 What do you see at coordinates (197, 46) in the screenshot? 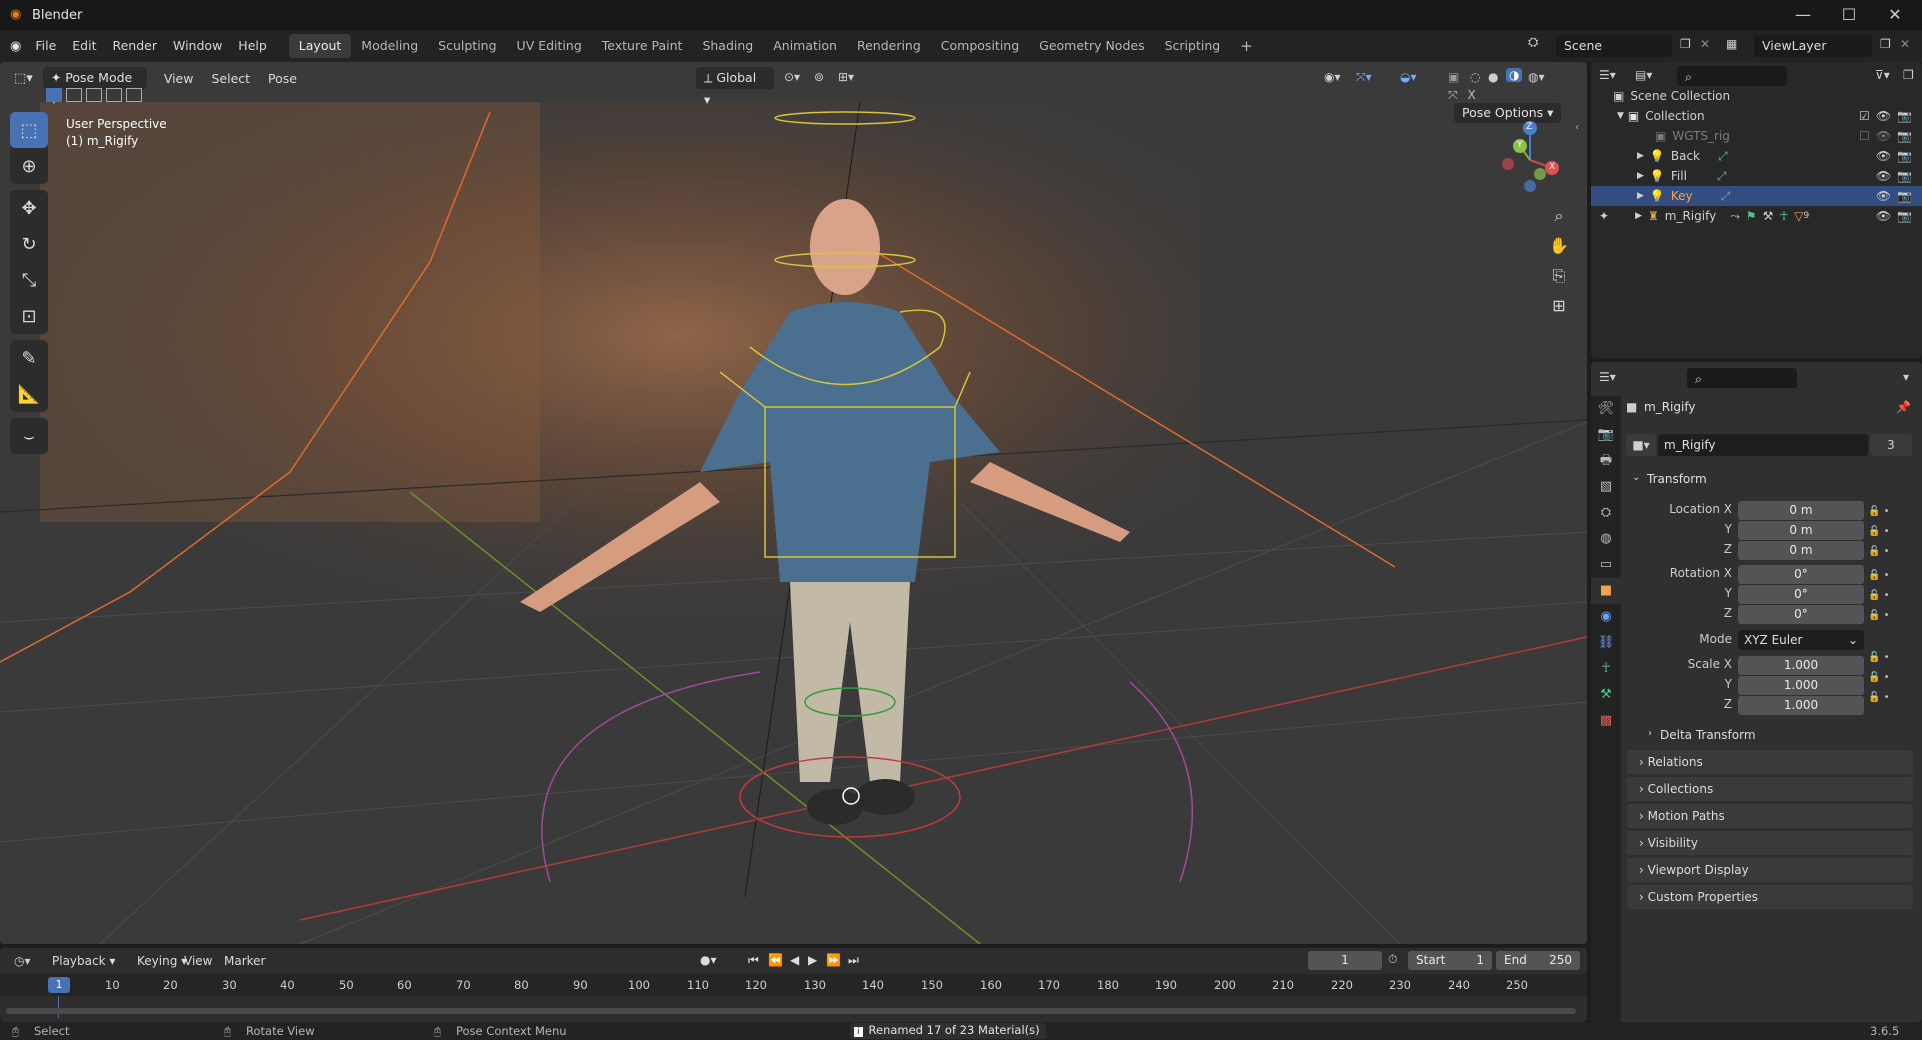
I see `menu-window: Window` at bounding box center [197, 46].